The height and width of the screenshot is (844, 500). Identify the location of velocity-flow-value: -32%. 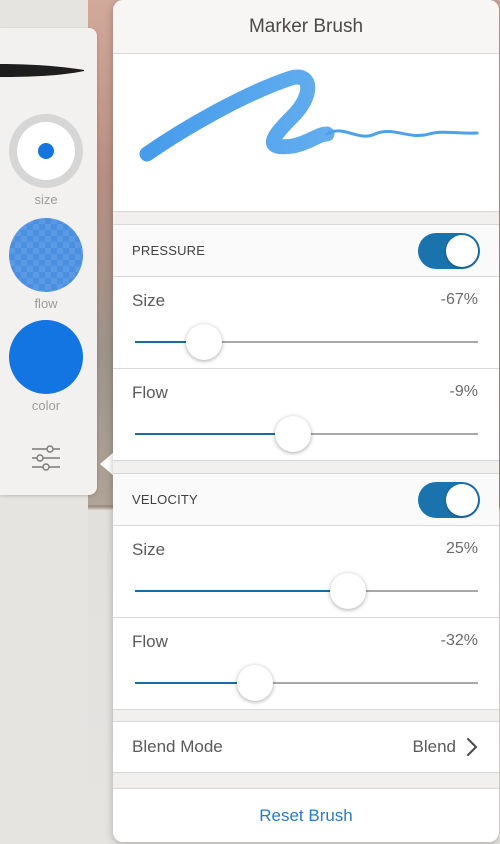
(459, 640).